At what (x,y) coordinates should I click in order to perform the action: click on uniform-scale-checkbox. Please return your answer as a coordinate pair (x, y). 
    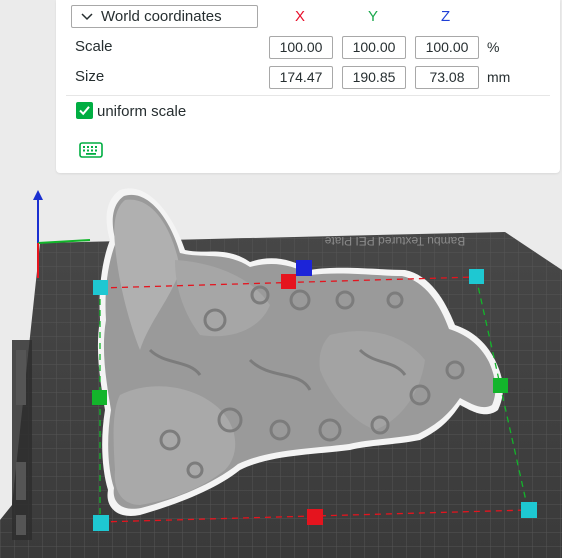
    Looking at the image, I should click on (84, 110).